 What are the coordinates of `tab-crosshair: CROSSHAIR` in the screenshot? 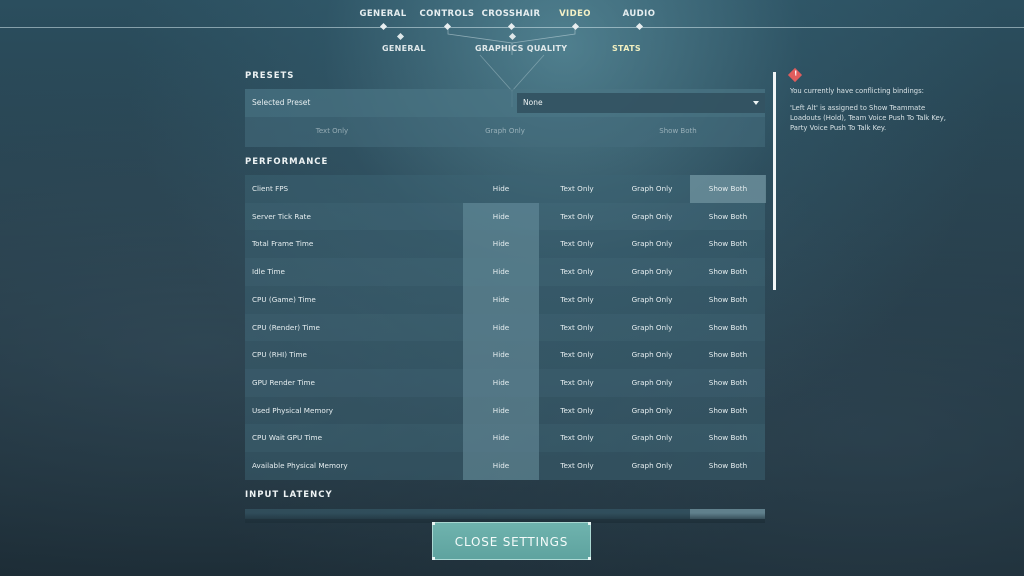 It's located at (511, 14).